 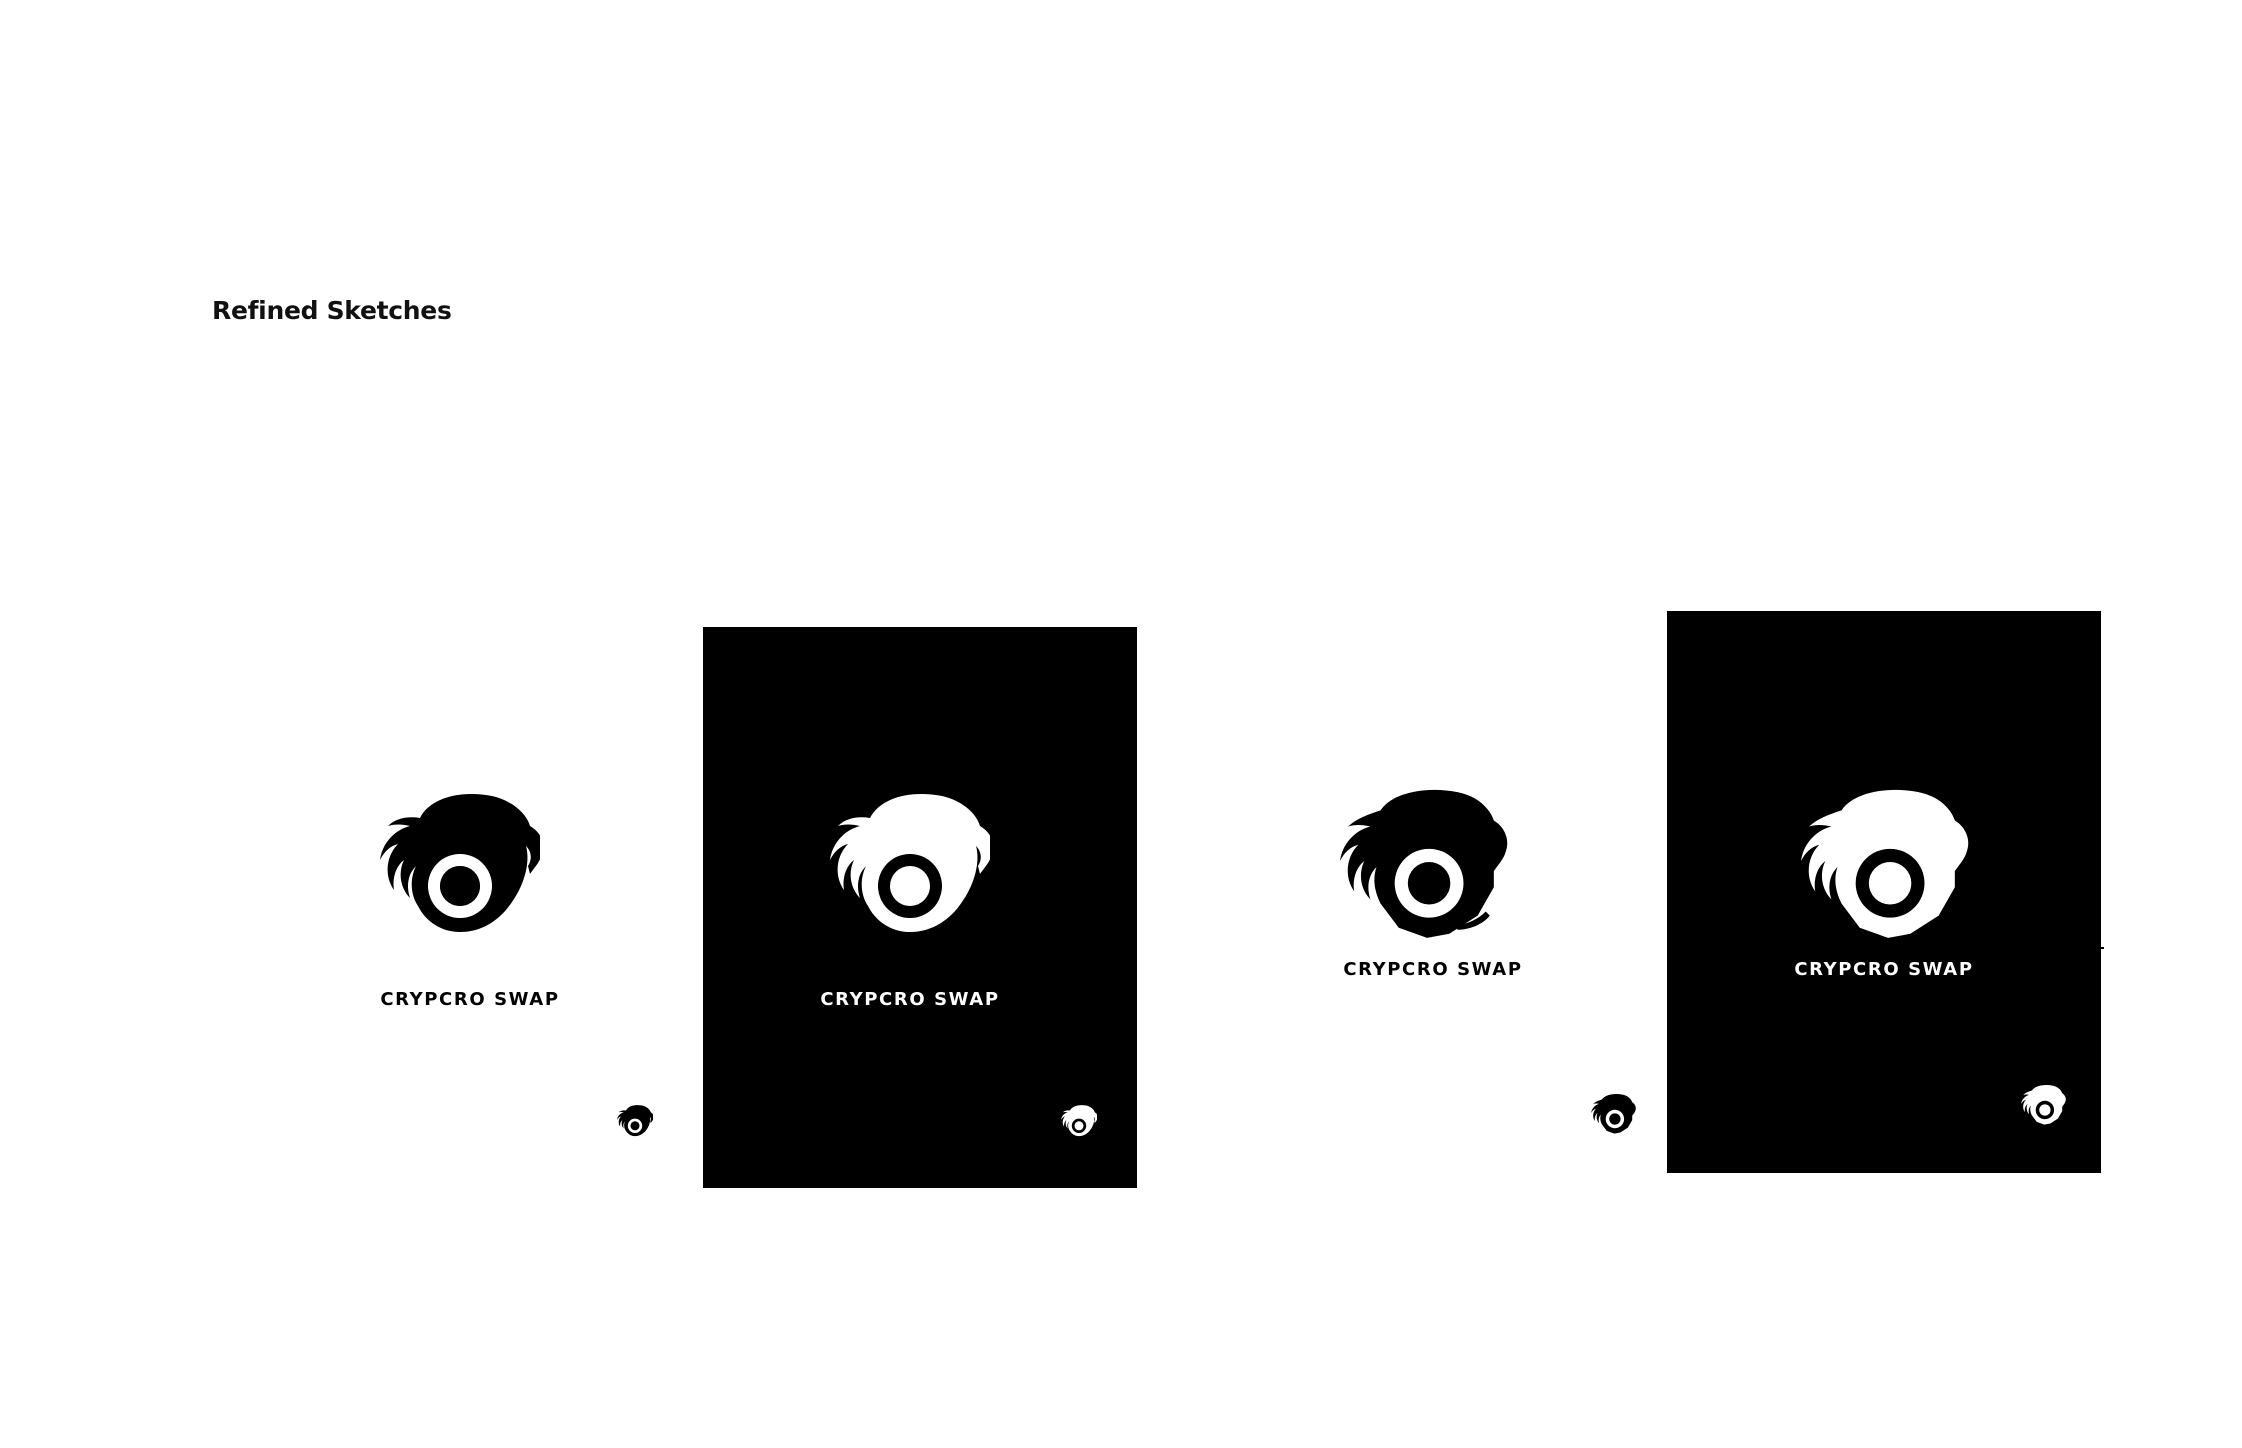 I want to click on sketch-panel-shield-light: CRYPCRO SWAP, so click(x=1475, y=891).